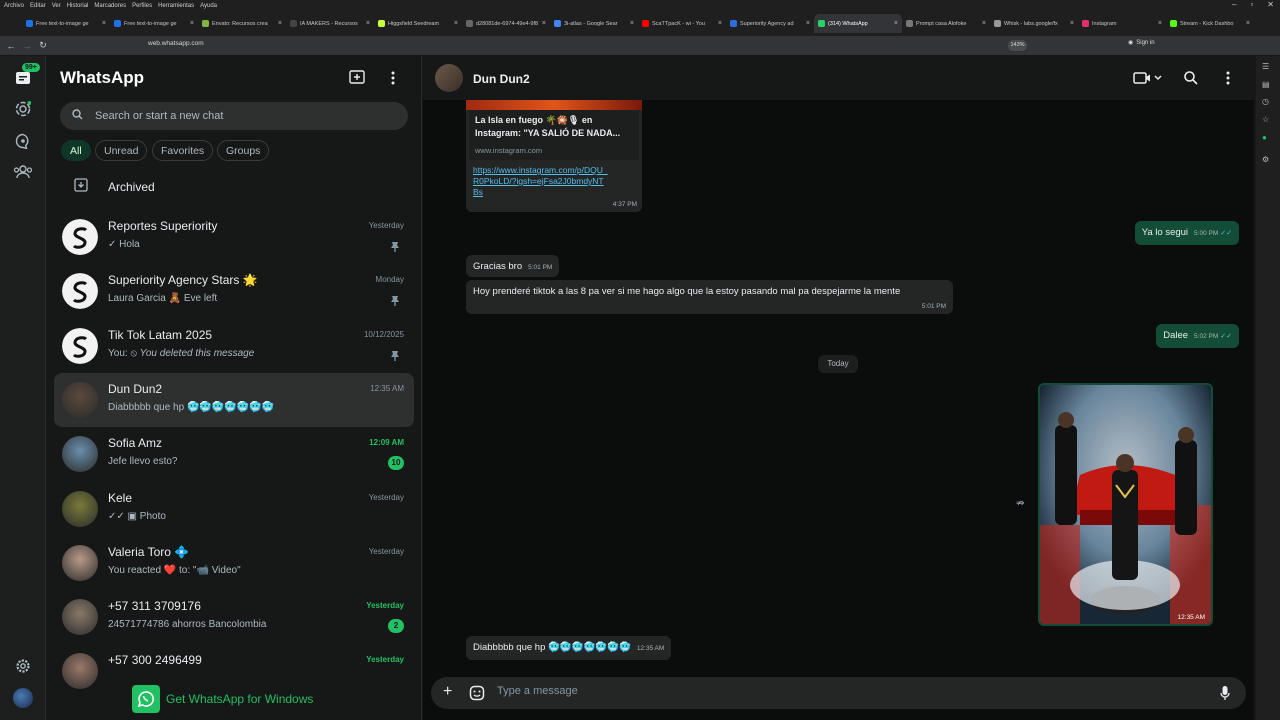  I want to click on archive-icon, so click(81, 187).